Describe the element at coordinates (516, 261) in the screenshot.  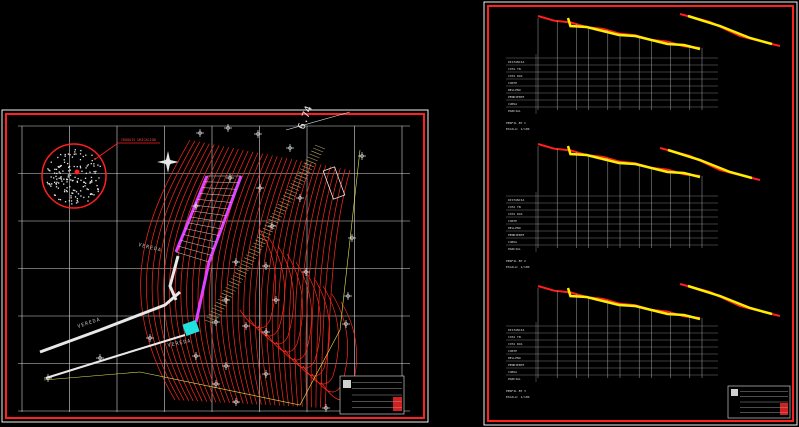
I see `profile-caption: PERFIL EP 2` at that location.